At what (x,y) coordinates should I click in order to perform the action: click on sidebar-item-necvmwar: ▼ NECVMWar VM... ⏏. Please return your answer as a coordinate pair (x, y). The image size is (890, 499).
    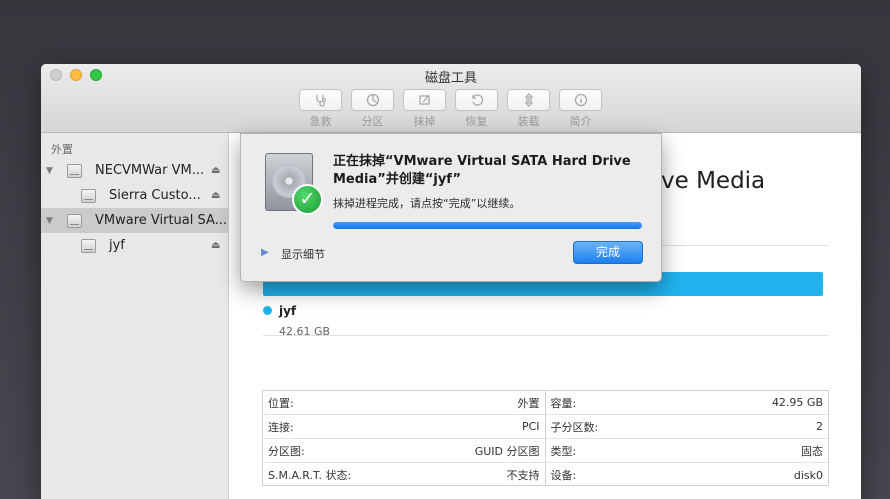
    Looking at the image, I should click on (135, 170).